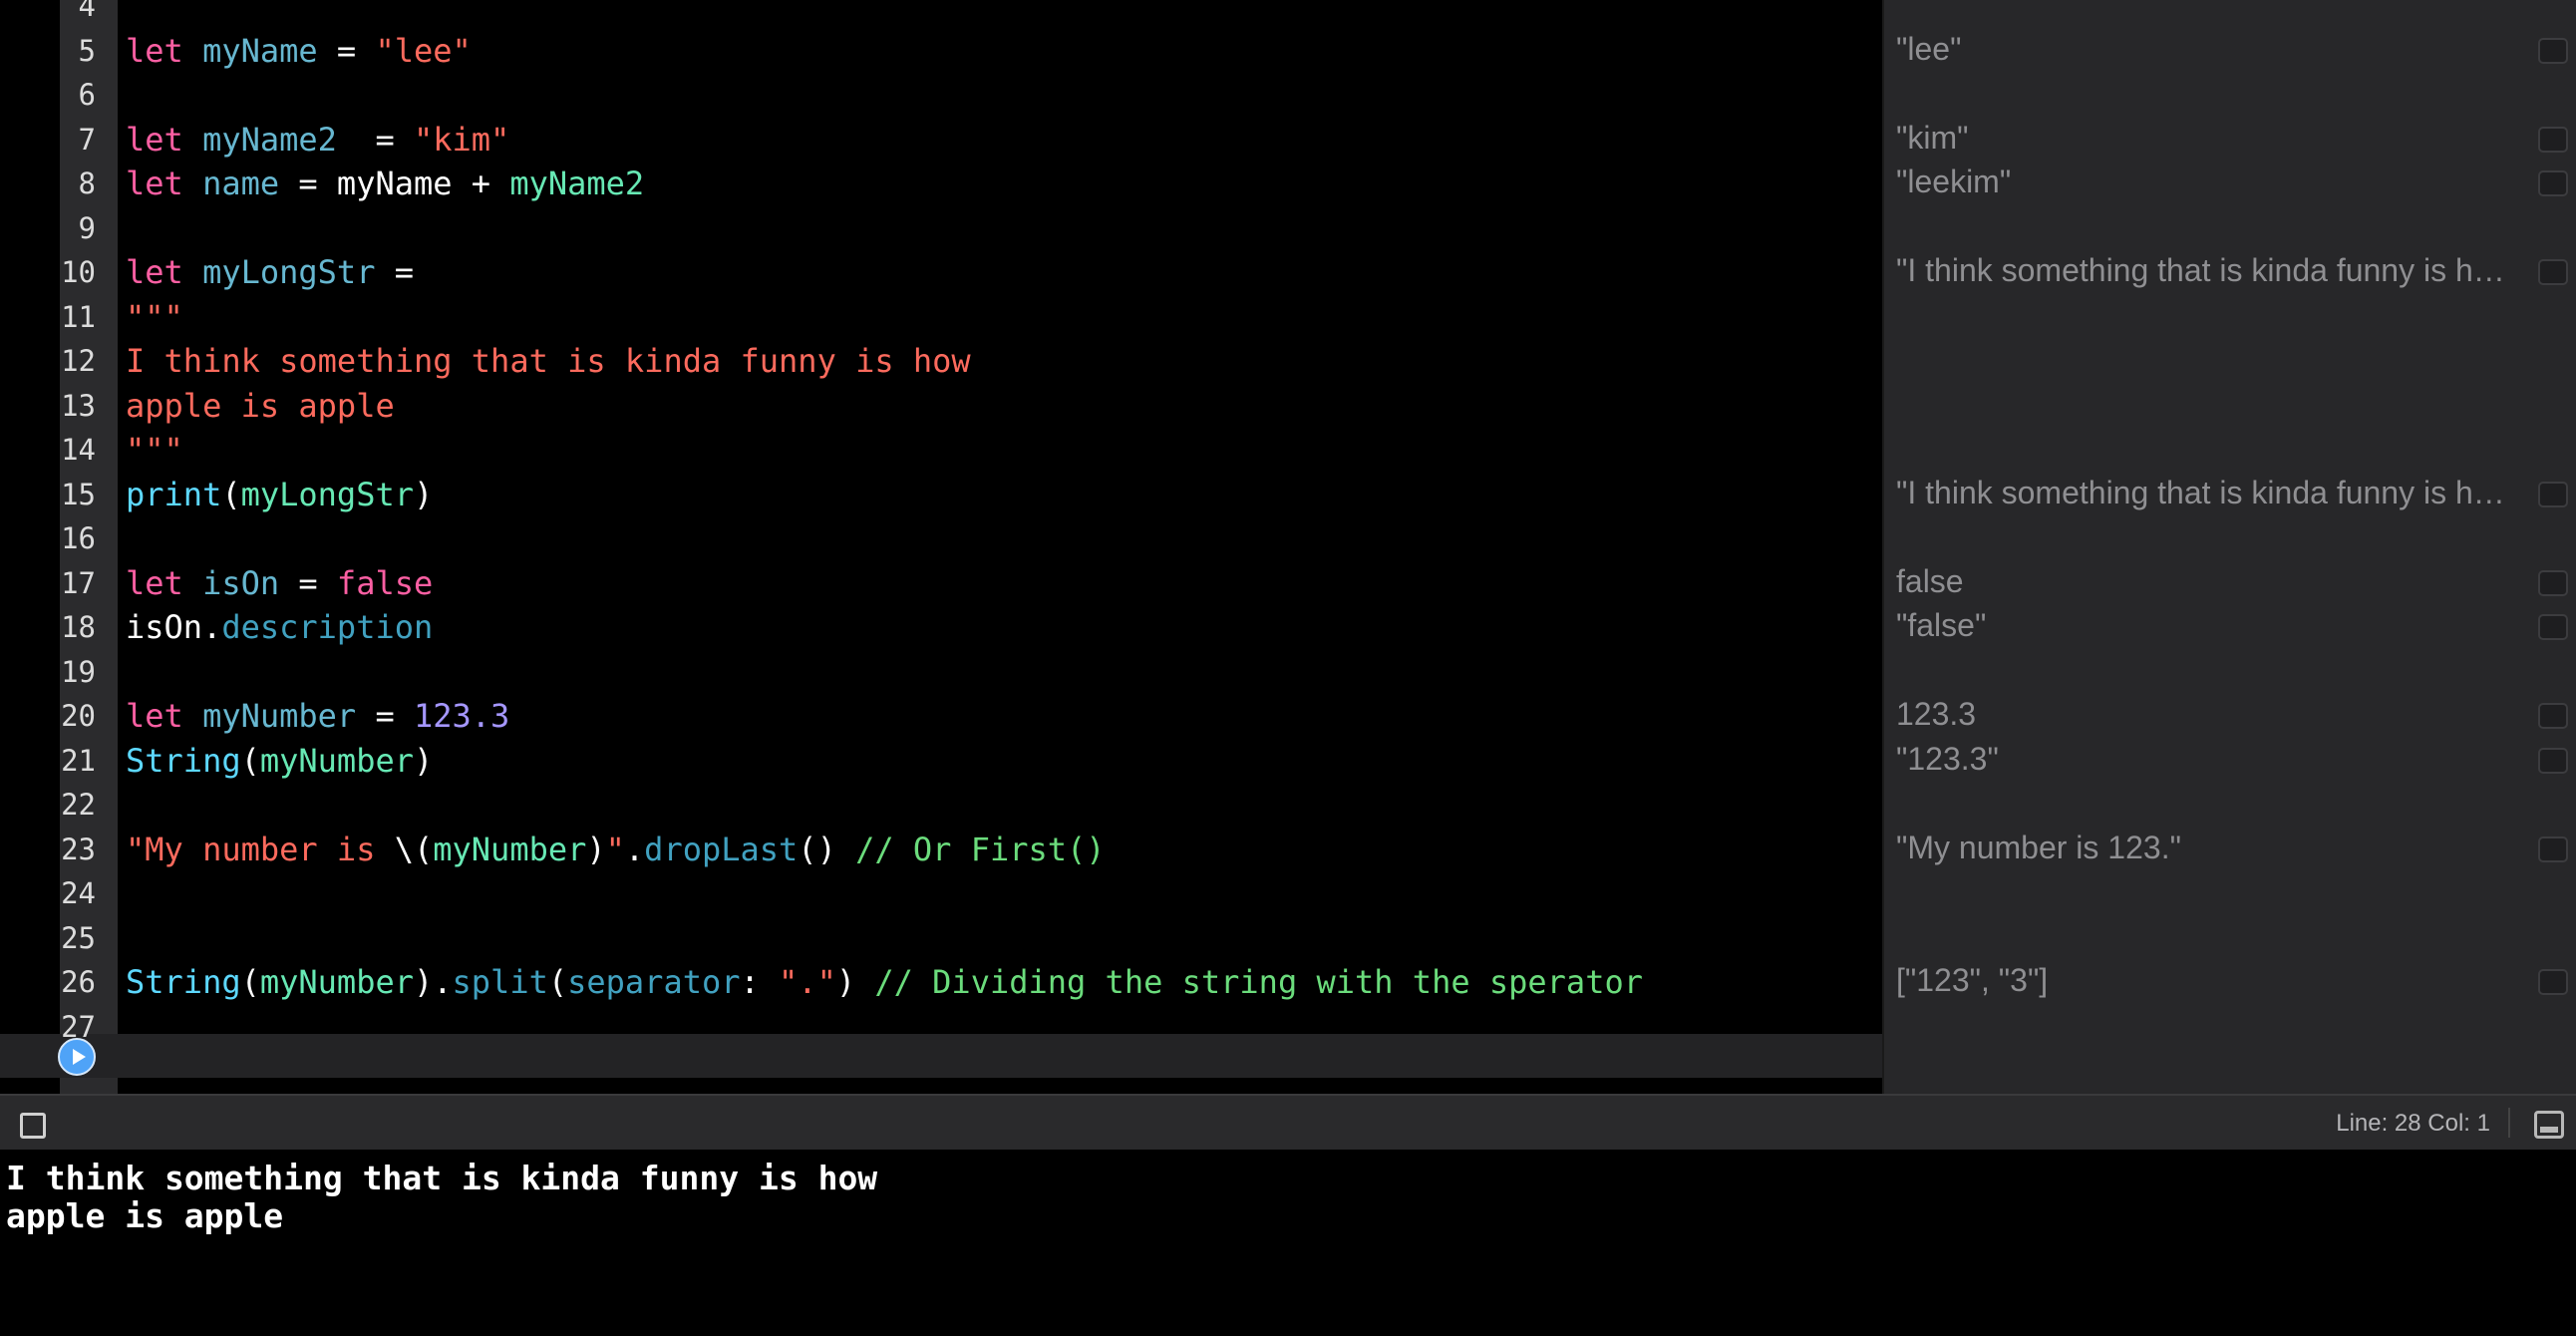 The image size is (2576, 1336). I want to click on code-token: 123.3, so click(461, 716).